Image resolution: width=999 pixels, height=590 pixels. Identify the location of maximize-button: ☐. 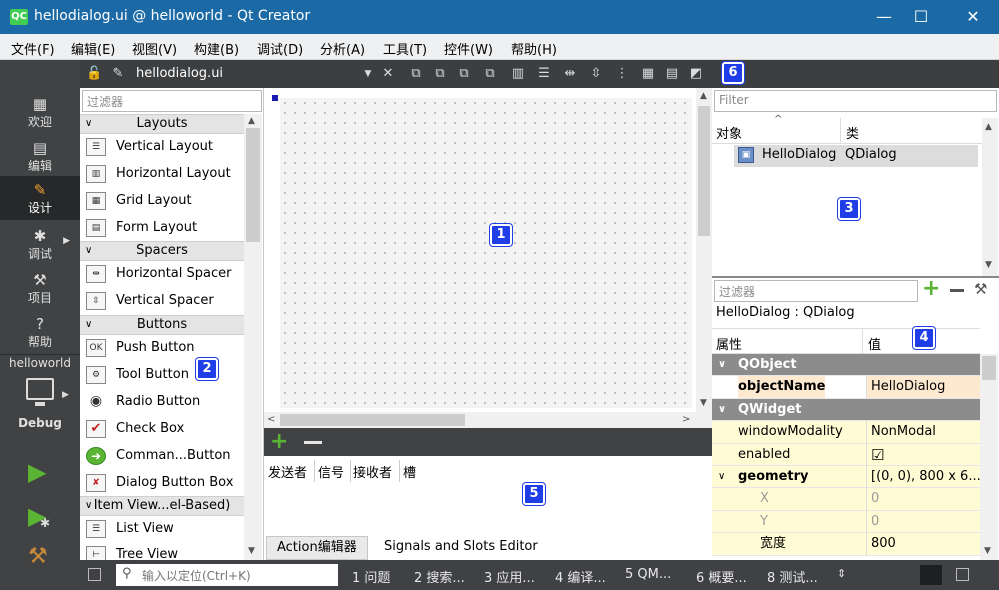
(921, 17).